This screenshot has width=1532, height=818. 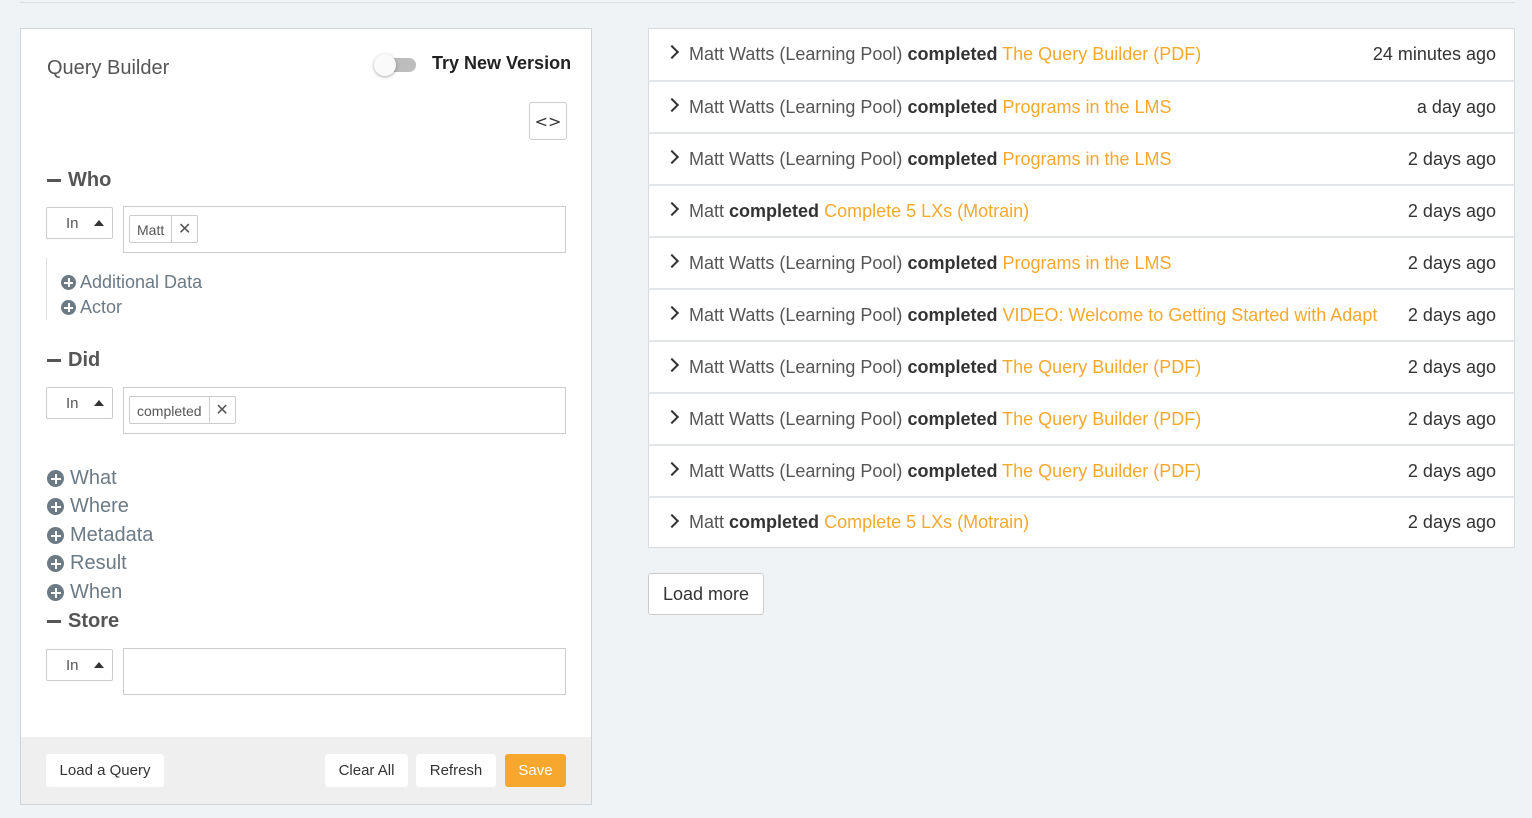 What do you see at coordinates (535, 770) in the screenshot?
I see `save-button: Save` at bounding box center [535, 770].